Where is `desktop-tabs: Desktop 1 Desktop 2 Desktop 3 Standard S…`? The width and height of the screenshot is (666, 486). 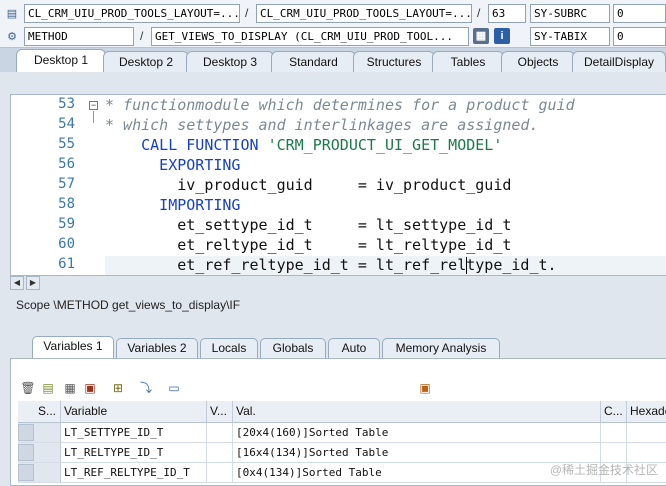
desktop-tabs: Desktop 1 Desktop 2 Desktop 3 Standard S… is located at coordinates (333, 60).